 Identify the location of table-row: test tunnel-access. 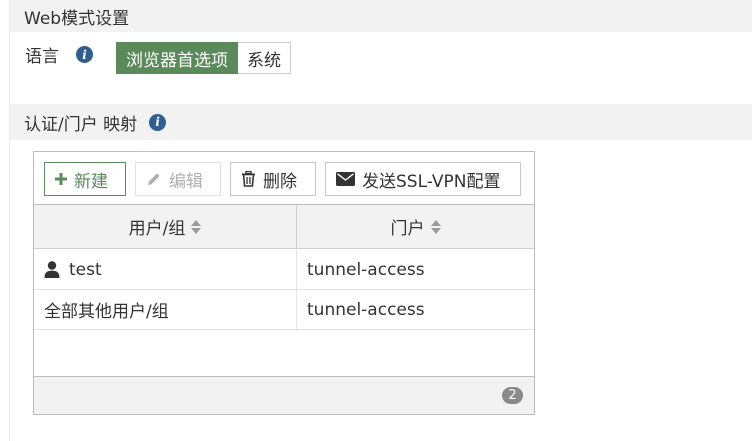
(284, 270).